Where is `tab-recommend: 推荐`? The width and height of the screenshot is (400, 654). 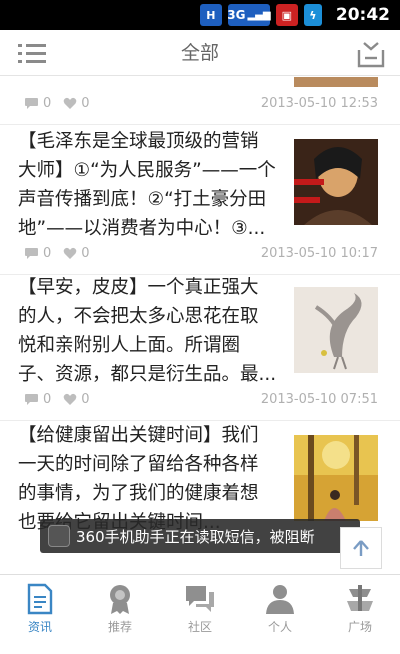
tab-recommend: 推荐 is located at coordinates (120, 606).